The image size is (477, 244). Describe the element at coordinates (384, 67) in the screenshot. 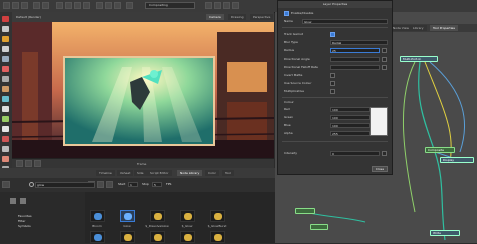

I see `falloff-function-icon` at that location.